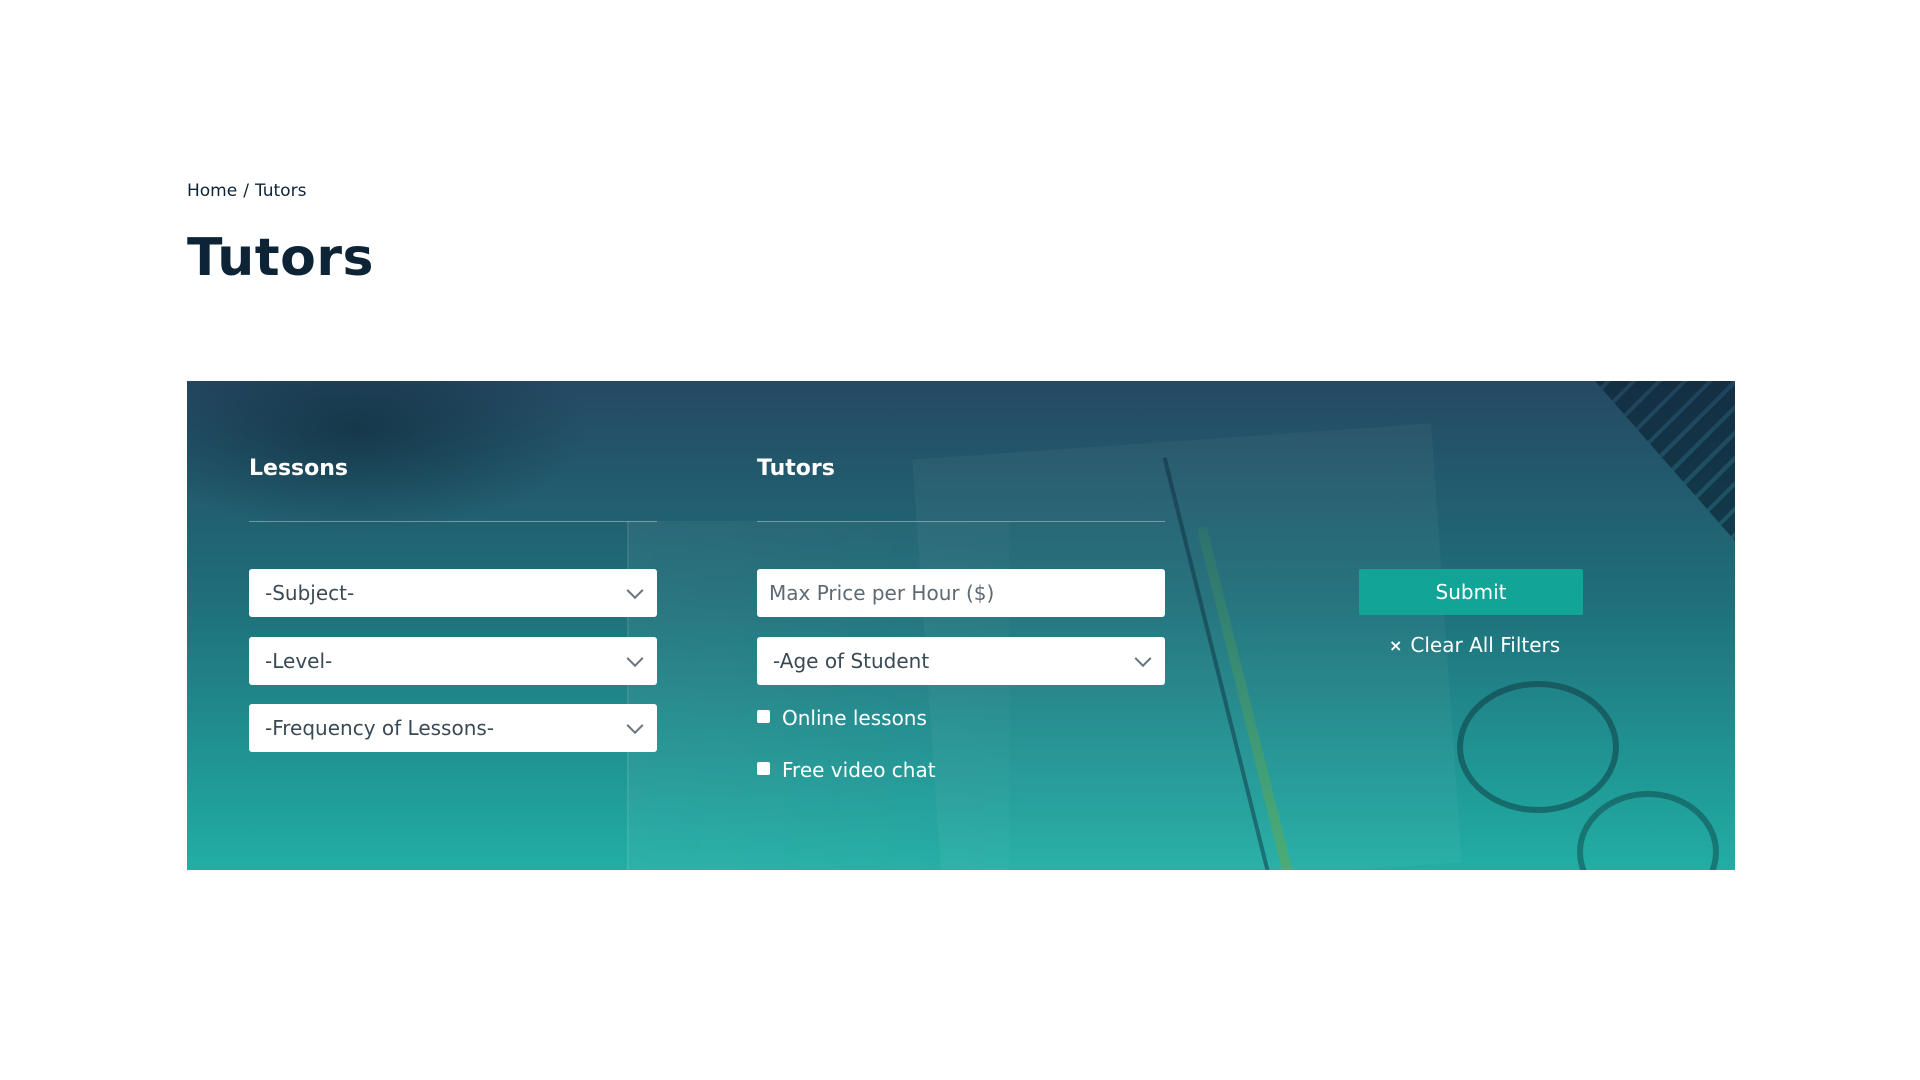 This screenshot has width=1920, height=1080. Describe the element at coordinates (763, 716) in the screenshot. I see `online-lessons-checkbox` at that location.